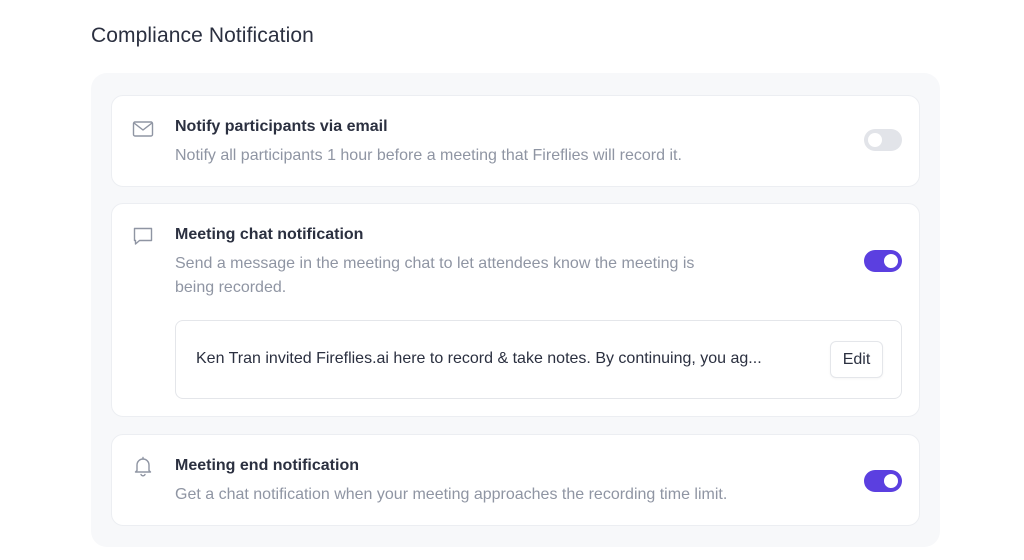  What do you see at coordinates (202, 35) in the screenshot?
I see `page-title: Compliance Notification` at bounding box center [202, 35].